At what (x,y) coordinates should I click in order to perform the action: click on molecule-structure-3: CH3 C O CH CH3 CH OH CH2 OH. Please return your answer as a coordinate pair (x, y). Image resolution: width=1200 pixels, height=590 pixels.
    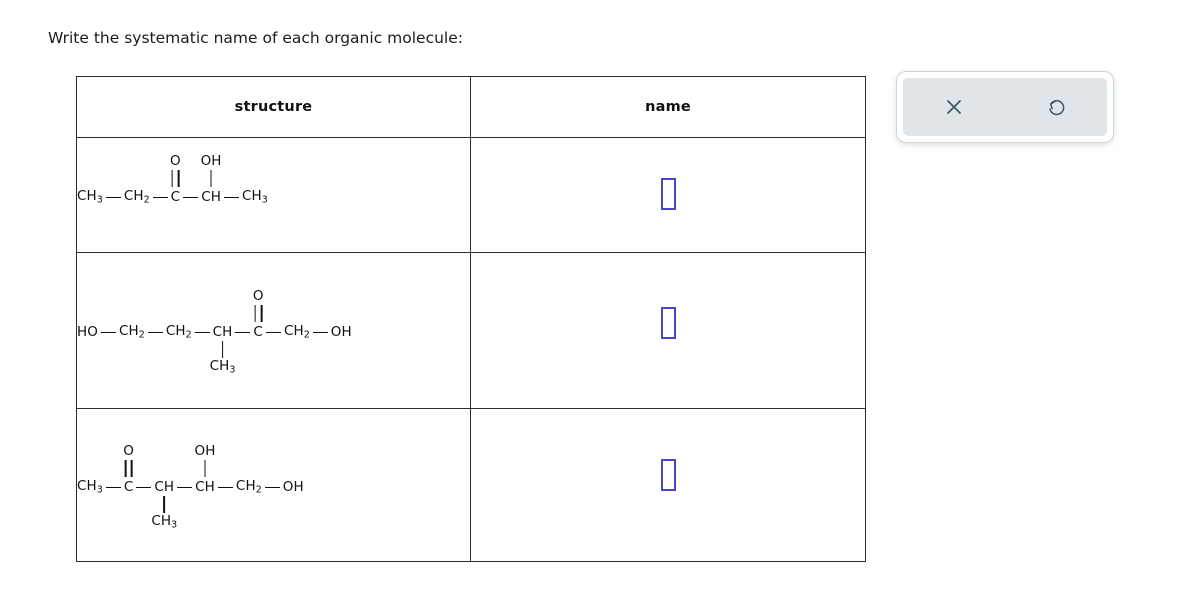
    Looking at the image, I should click on (190, 486).